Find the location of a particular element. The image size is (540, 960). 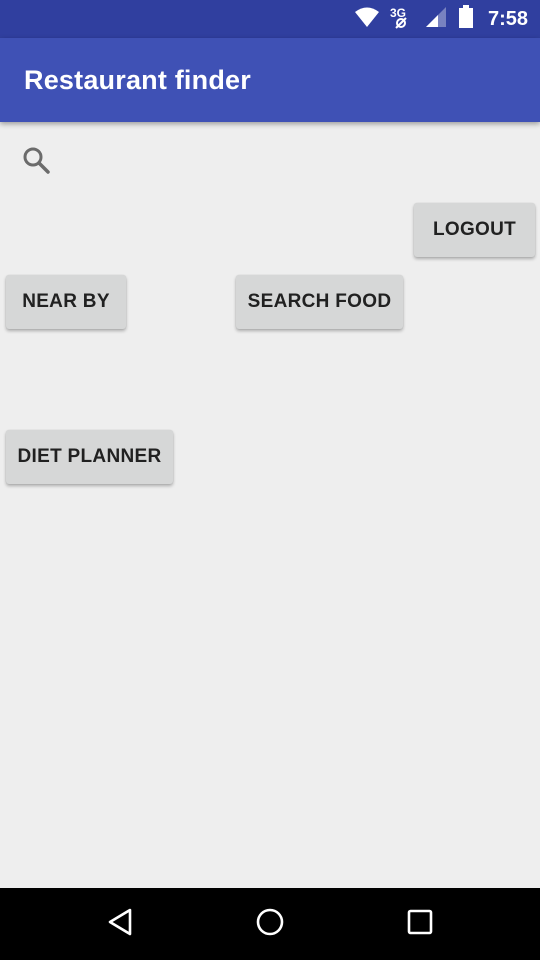

recent-apps-button is located at coordinates (420, 924).